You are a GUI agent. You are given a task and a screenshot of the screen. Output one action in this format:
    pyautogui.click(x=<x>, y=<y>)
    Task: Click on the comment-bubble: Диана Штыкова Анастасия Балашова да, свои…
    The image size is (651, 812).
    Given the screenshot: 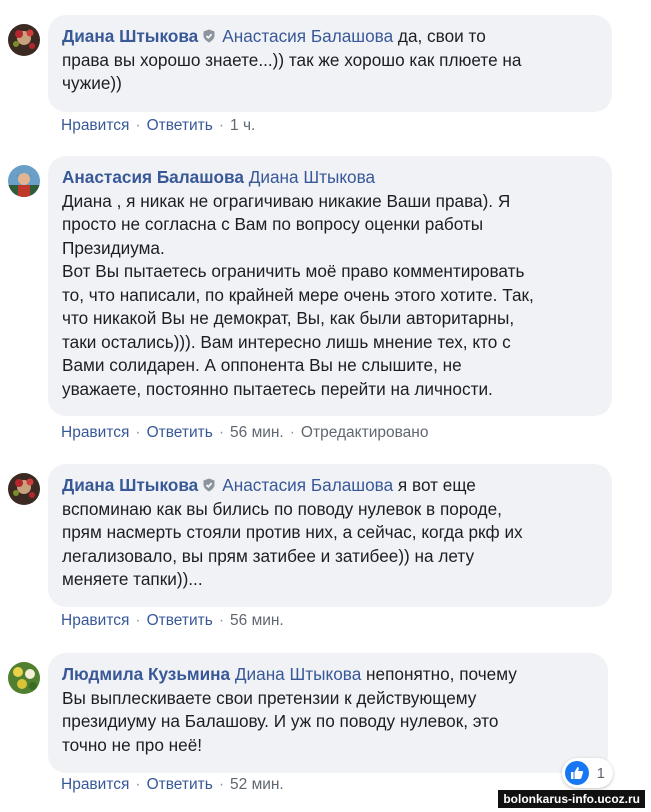 What is the action you would take?
    pyautogui.click(x=330, y=63)
    